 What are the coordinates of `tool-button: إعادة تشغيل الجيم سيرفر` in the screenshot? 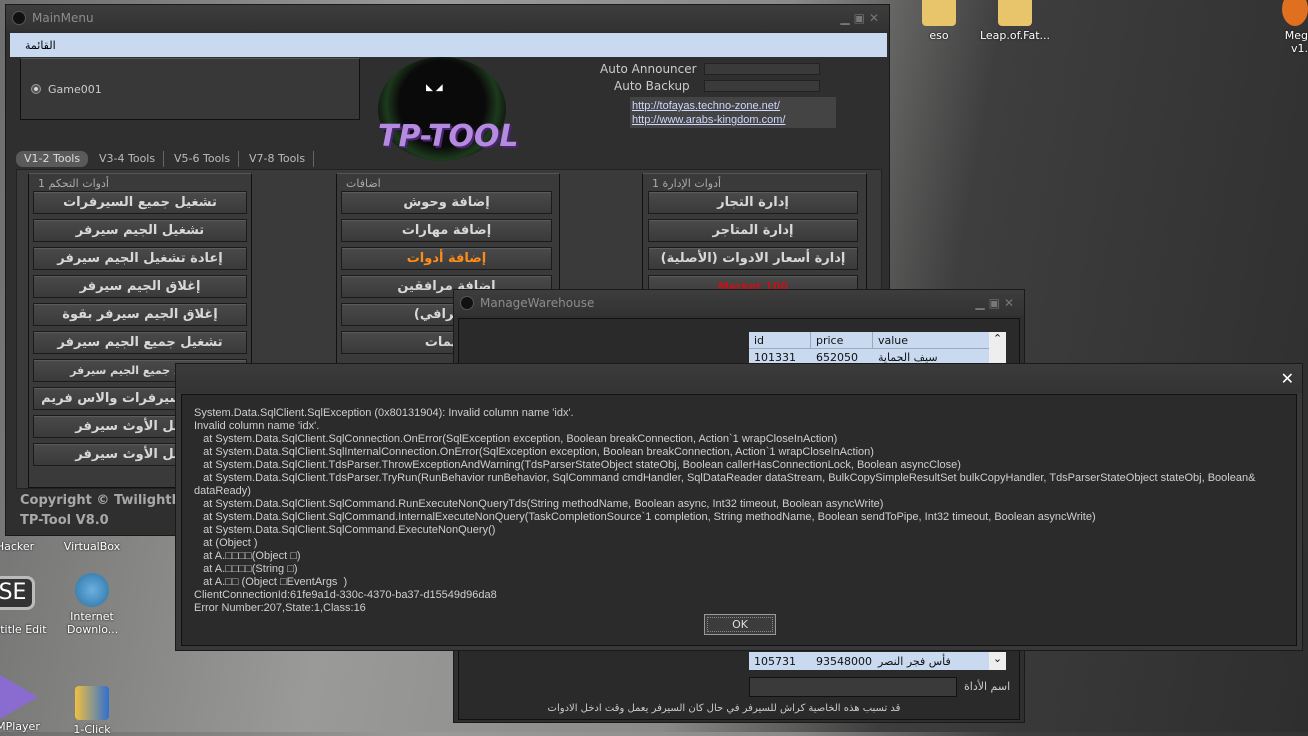 It's located at (140, 258).